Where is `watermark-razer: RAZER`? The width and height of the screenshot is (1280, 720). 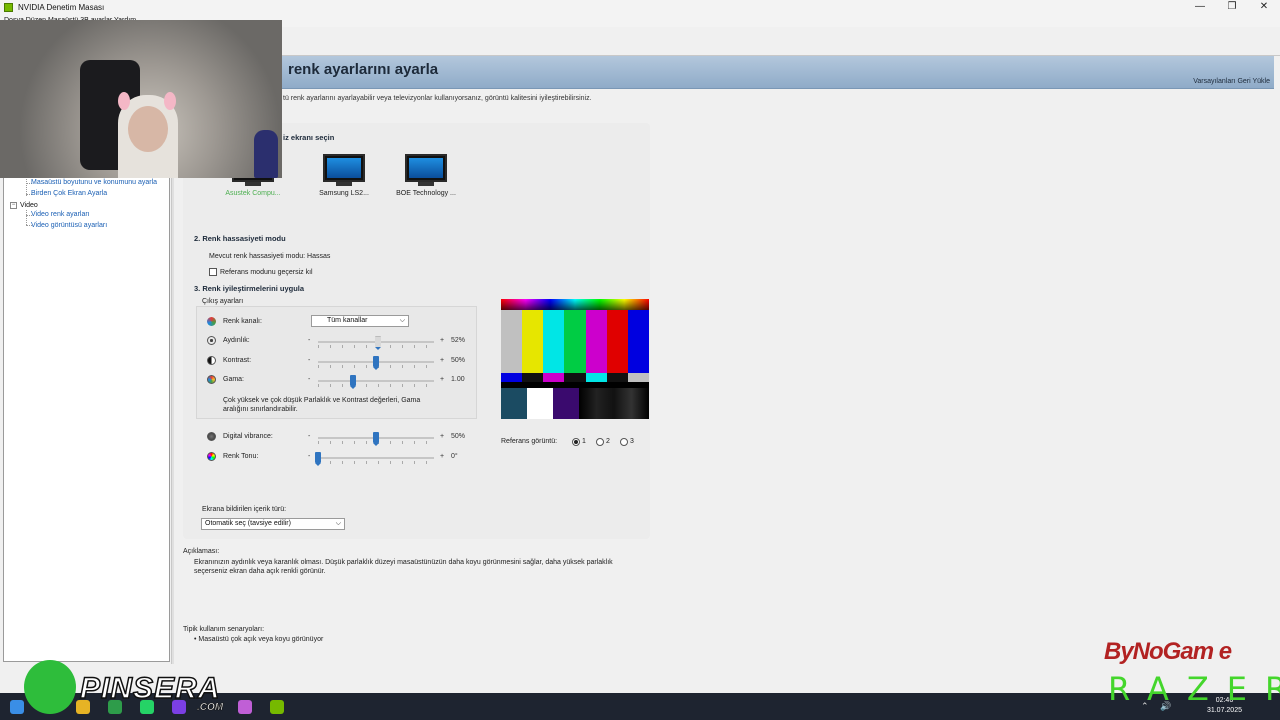 watermark-razer: RAZER is located at coordinates (1194, 689).